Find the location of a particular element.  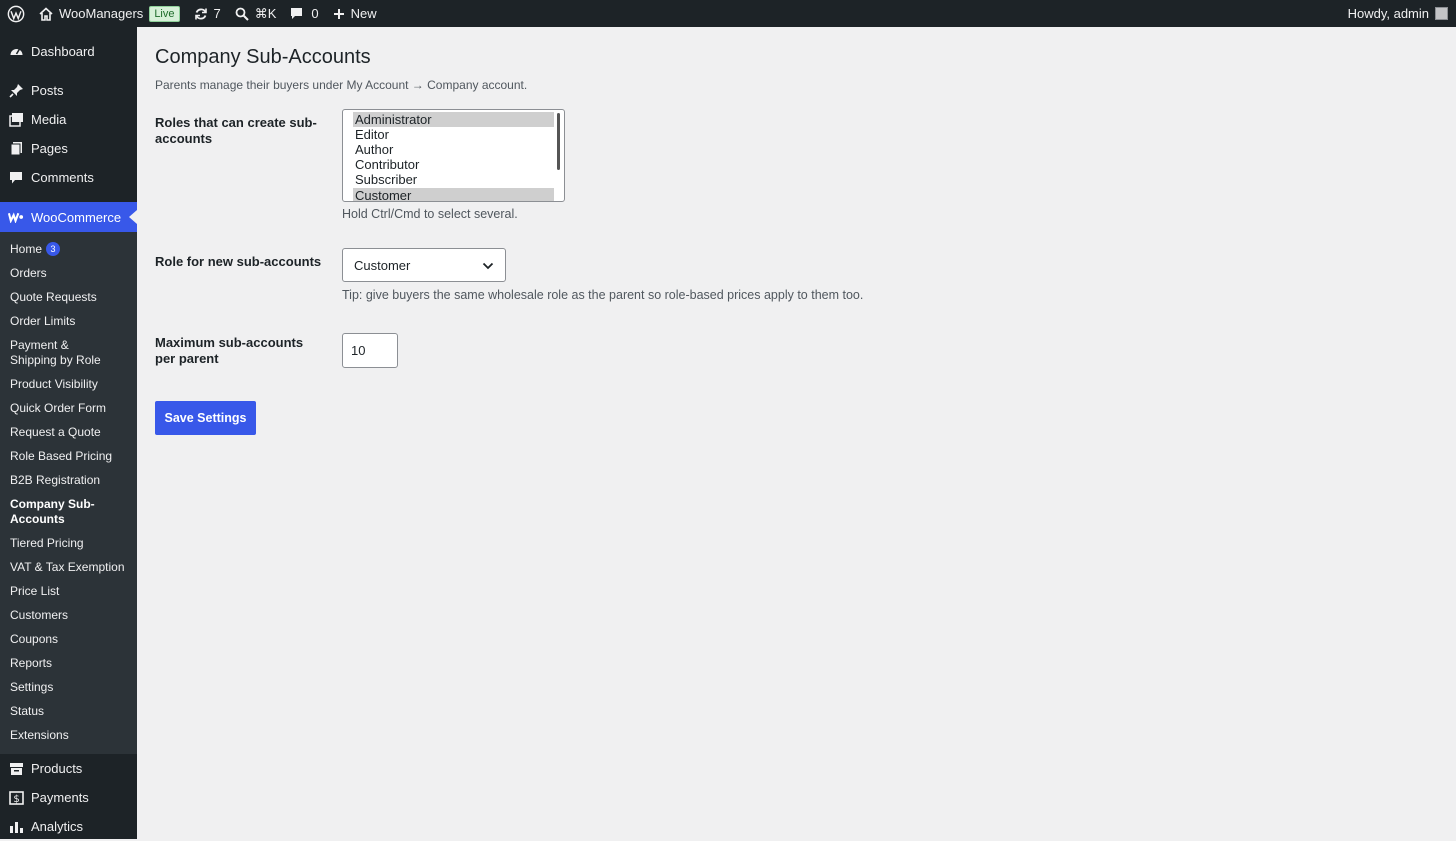

plus-icon is located at coordinates (339, 14).